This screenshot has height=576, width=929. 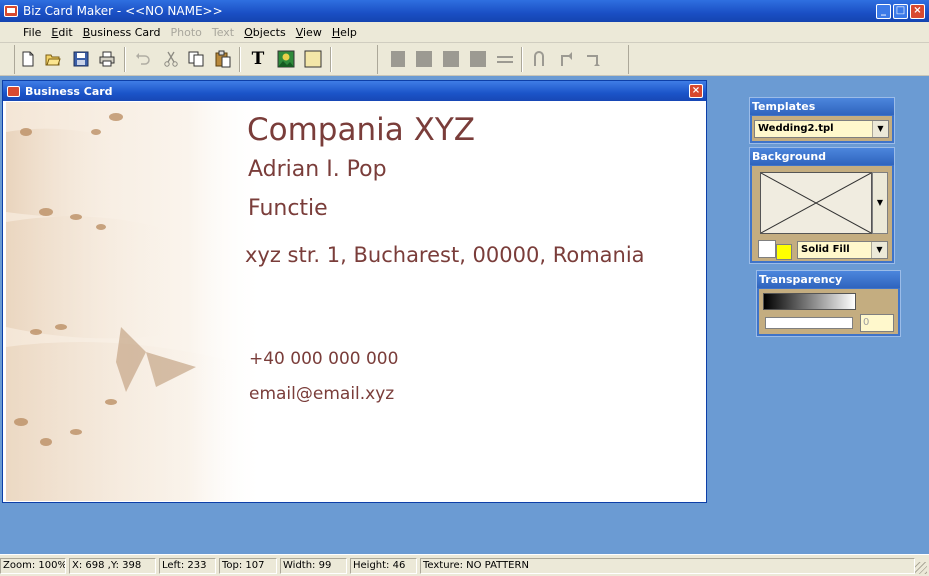 What do you see at coordinates (258, 59) in the screenshot?
I see `text-tool-icon: T` at bounding box center [258, 59].